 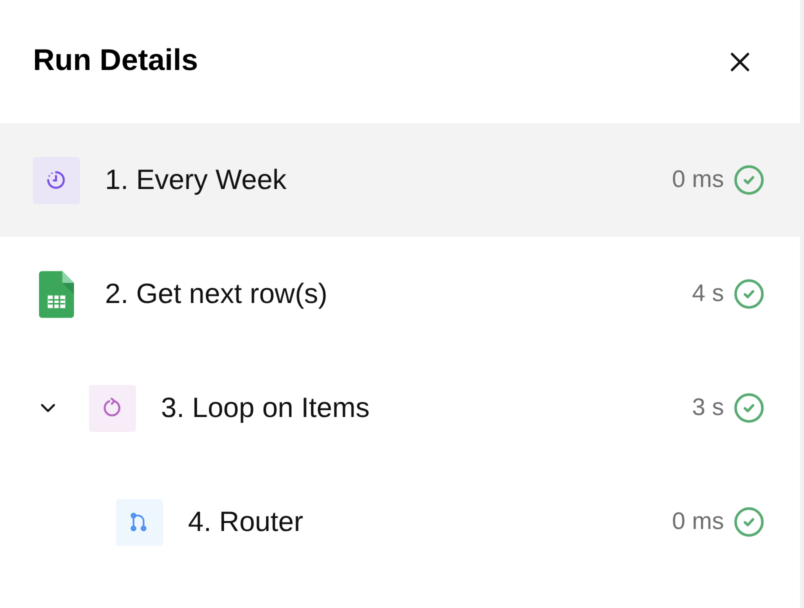 What do you see at coordinates (196, 180) in the screenshot?
I see `step-name: 1. Every Week` at bounding box center [196, 180].